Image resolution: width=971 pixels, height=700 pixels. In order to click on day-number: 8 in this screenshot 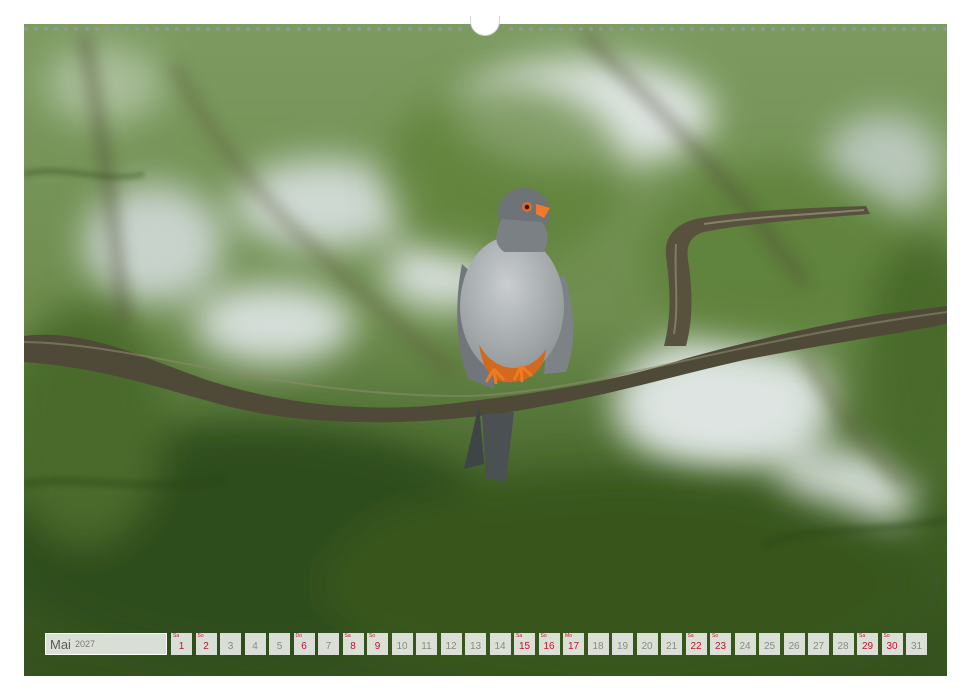, I will do `click(353, 646)`.